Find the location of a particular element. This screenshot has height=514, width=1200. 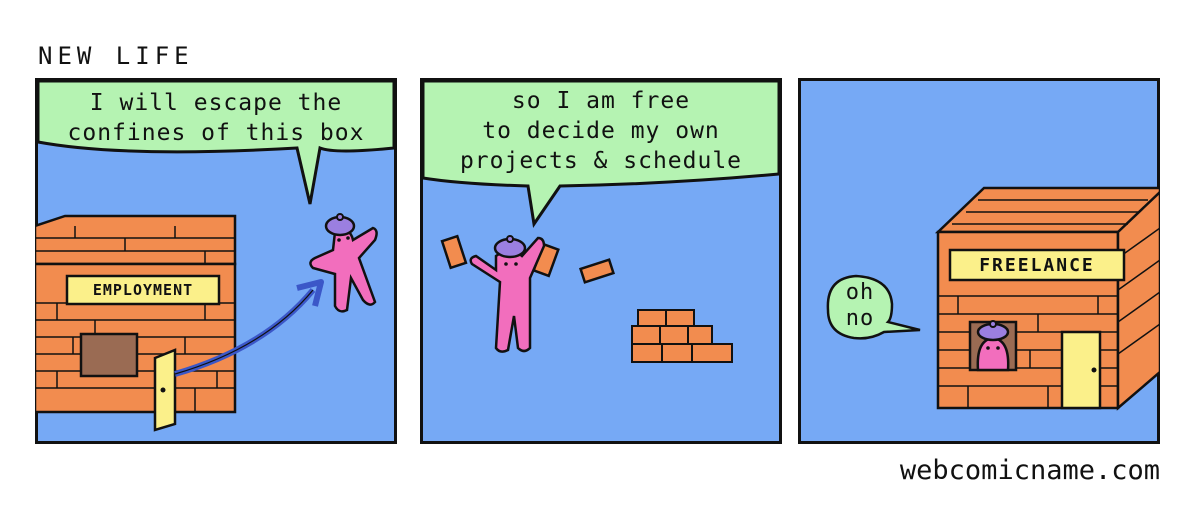

speech-text-1: I will escape the confines of this box is located at coordinates (216, 118).